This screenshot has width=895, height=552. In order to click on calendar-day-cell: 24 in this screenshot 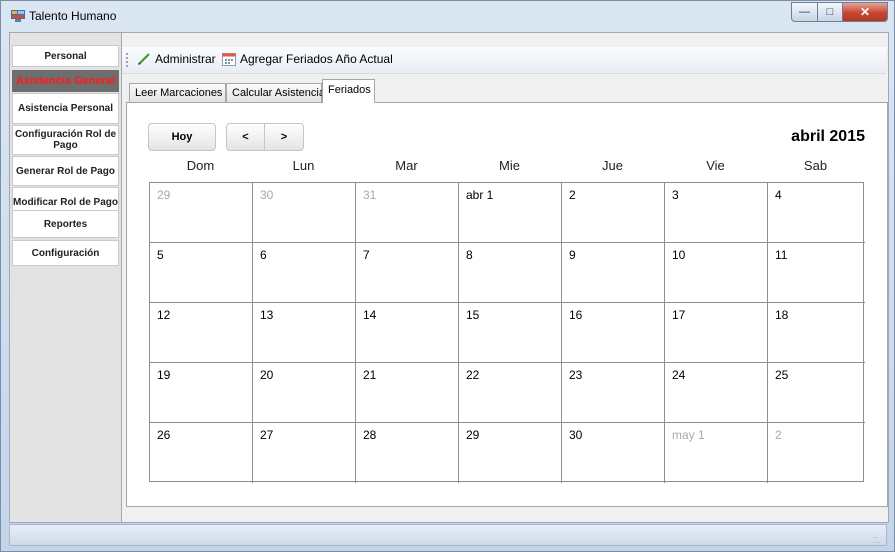, I will do `click(716, 393)`.